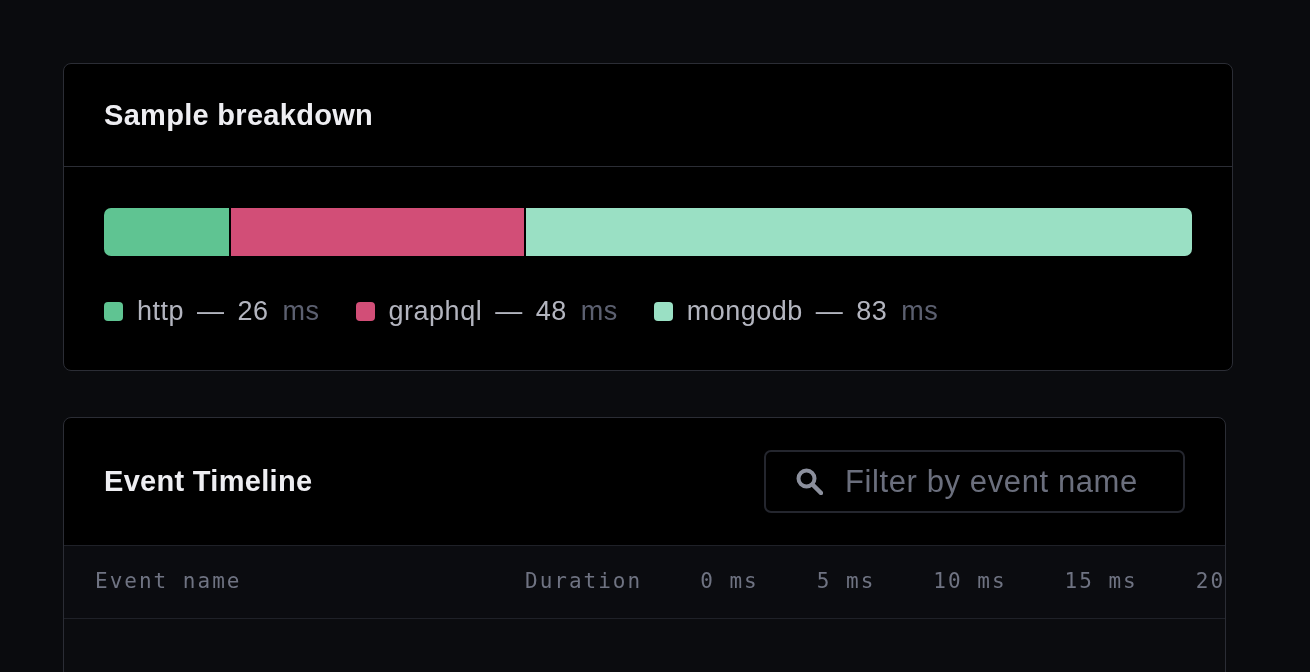 Image resolution: width=1310 pixels, height=672 pixels. Describe the element at coordinates (846, 582) in the screenshot. I see `timeline-tick-label: 5 ms` at that location.